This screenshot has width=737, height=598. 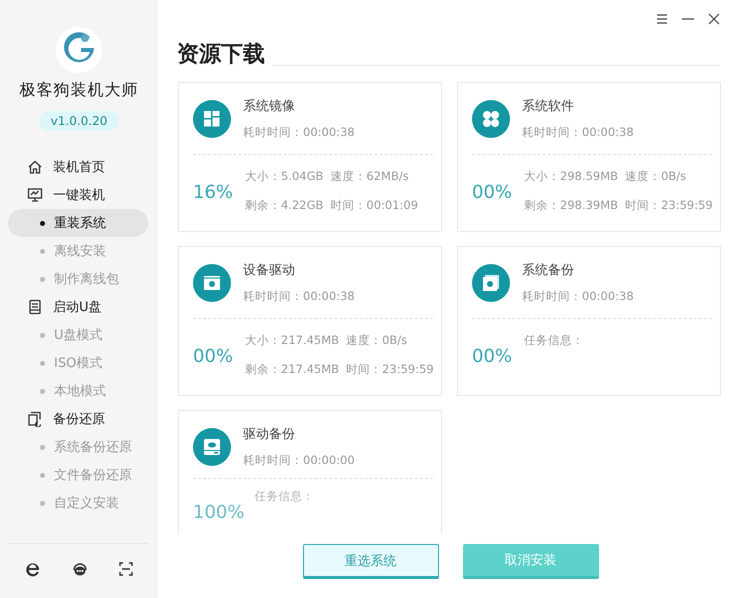 I want to click on sidebar-item: 重装系统, so click(x=78, y=223).